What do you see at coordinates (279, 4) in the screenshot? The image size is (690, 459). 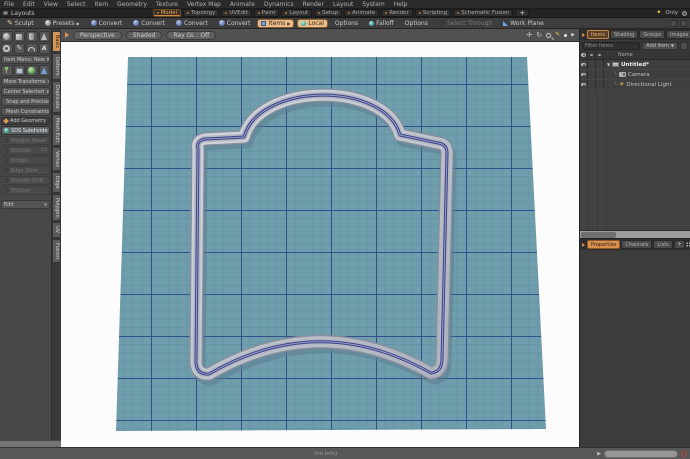 I see `menu-dynamics: Dynamics` at bounding box center [279, 4].